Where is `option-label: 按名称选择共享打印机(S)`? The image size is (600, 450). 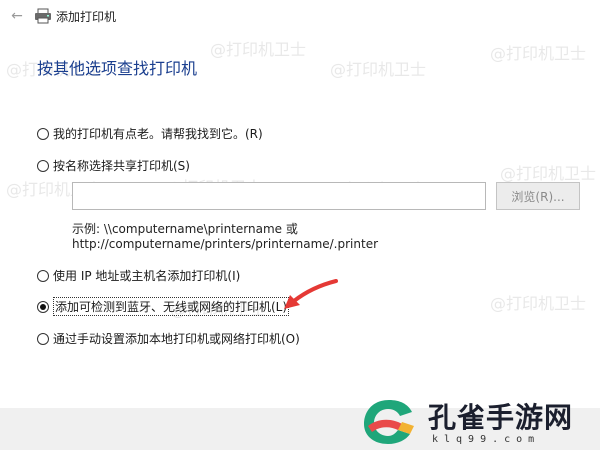
option-label: 按名称选择共享打印机(S) is located at coordinates (121, 166).